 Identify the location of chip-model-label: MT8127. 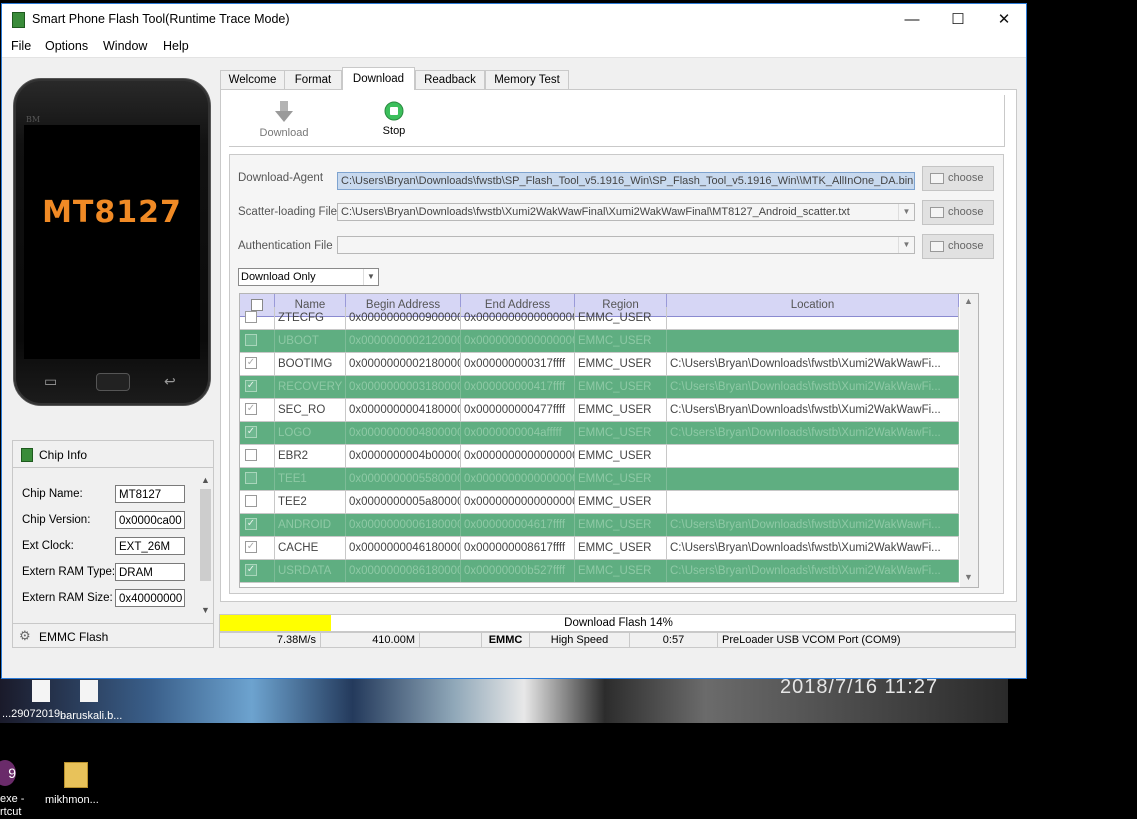
(112, 212).